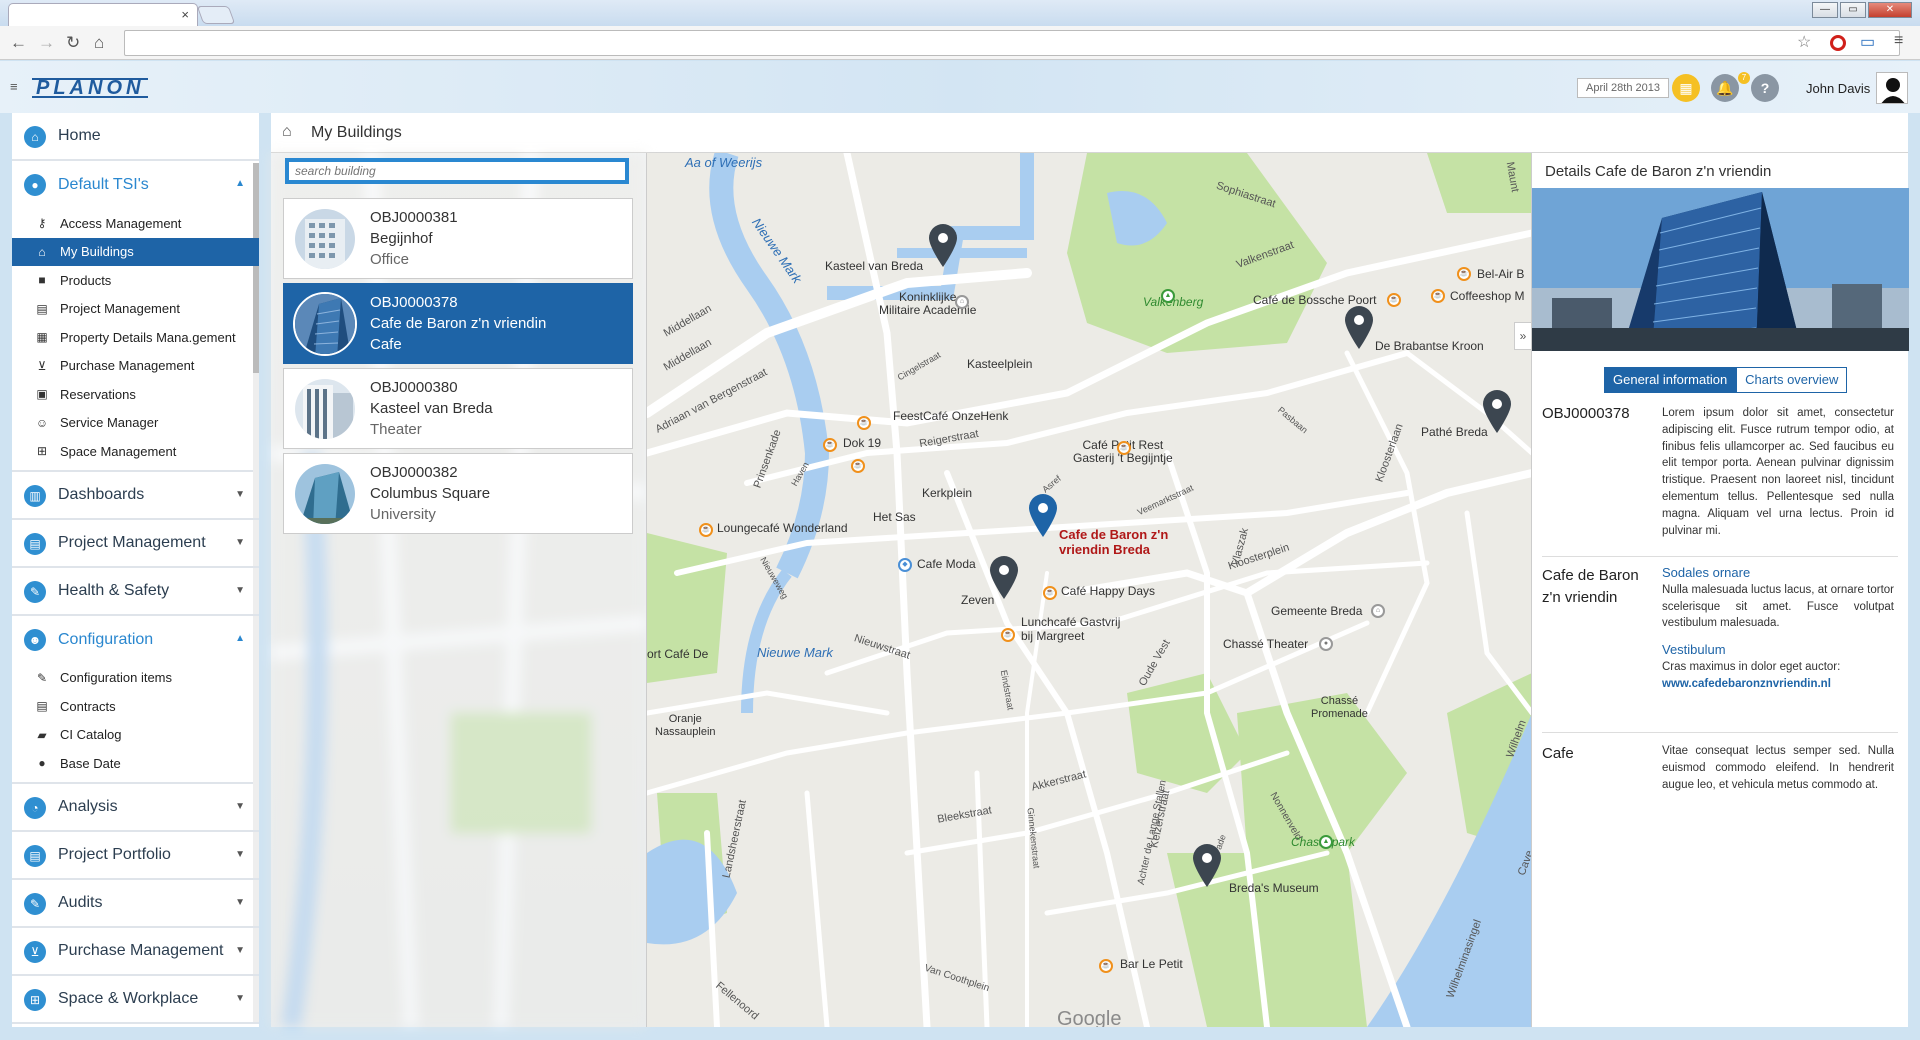  Describe the element at coordinates (1378, 611) in the screenshot. I see `townhall-poi-icon: ⌂` at that location.